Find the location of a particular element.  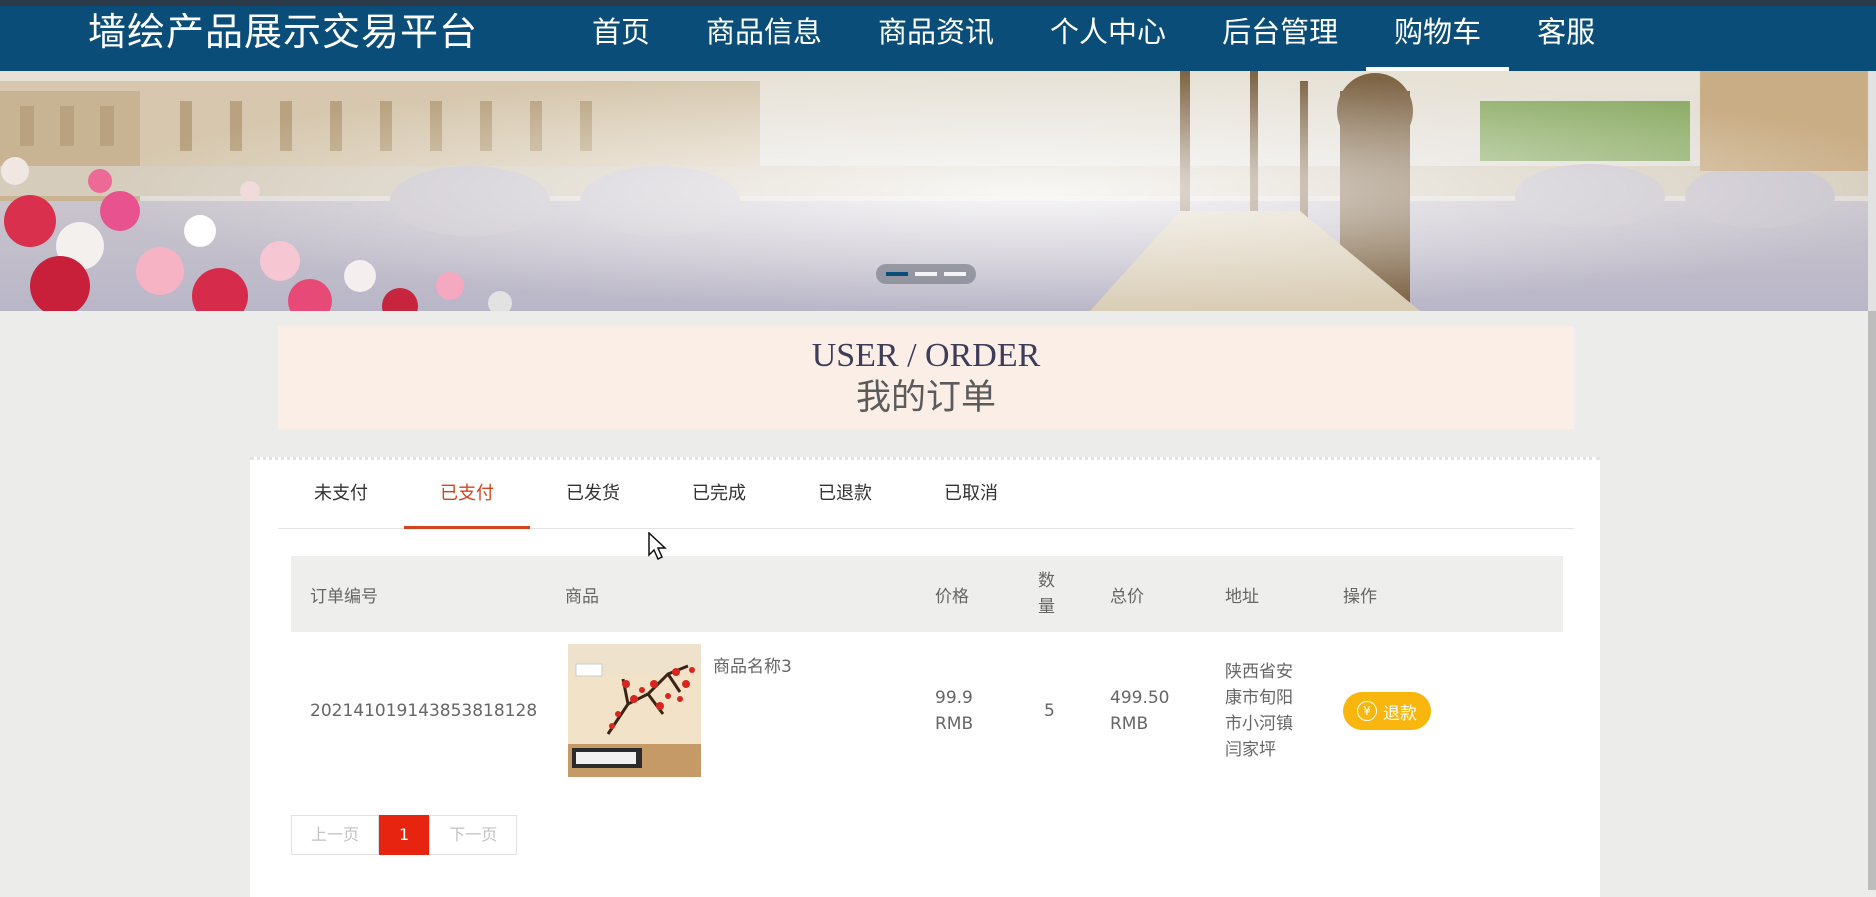

tab-refunded: 已退款 is located at coordinates (845, 494).